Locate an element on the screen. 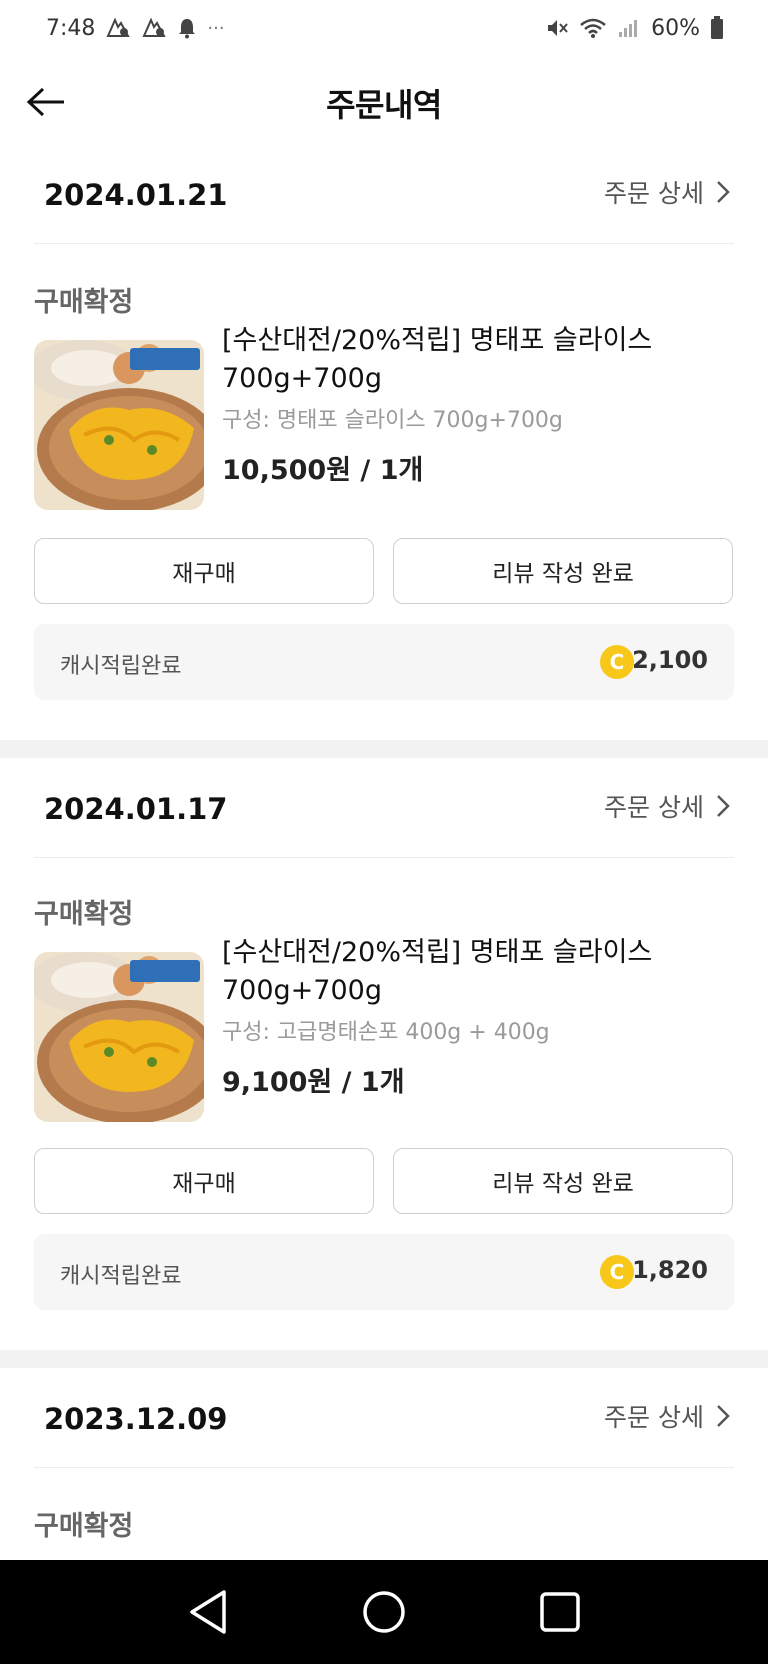 This screenshot has height=1664, width=768. status-time: 7:48 is located at coordinates (71, 28).